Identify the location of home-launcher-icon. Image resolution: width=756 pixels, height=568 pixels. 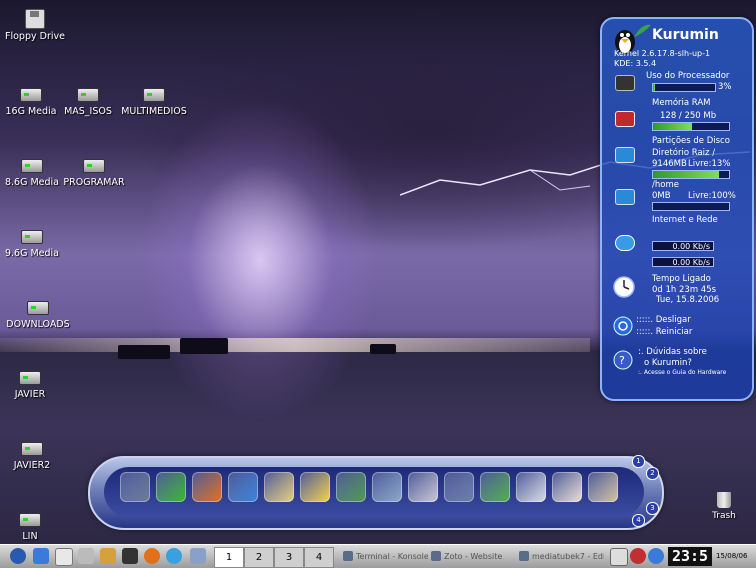
(243, 487).